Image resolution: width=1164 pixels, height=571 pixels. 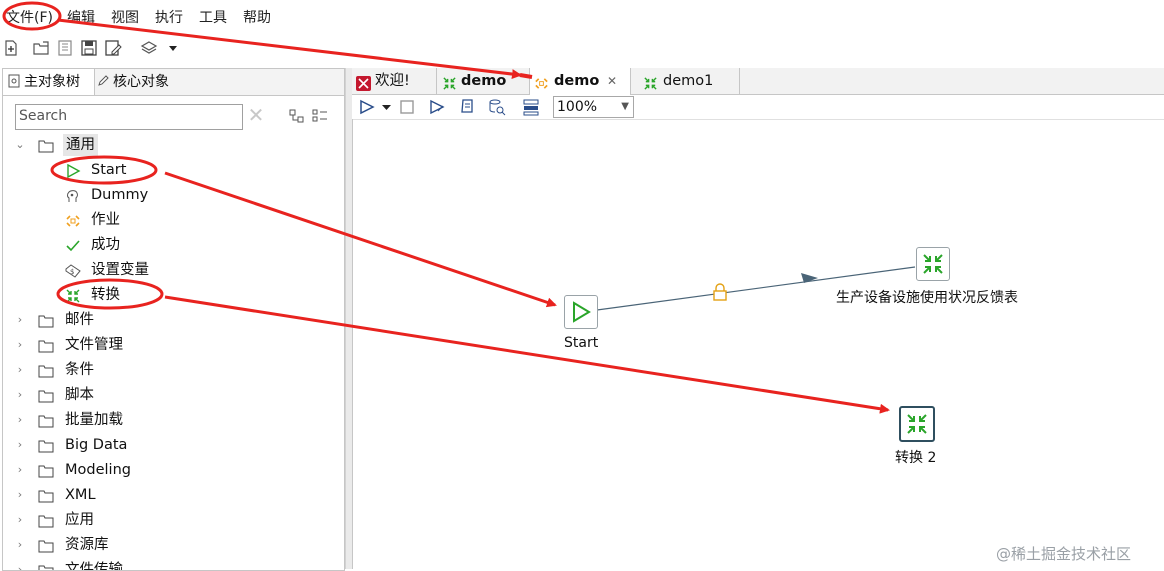 I want to click on menu-help: 帮助, so click(x=257, y=17).